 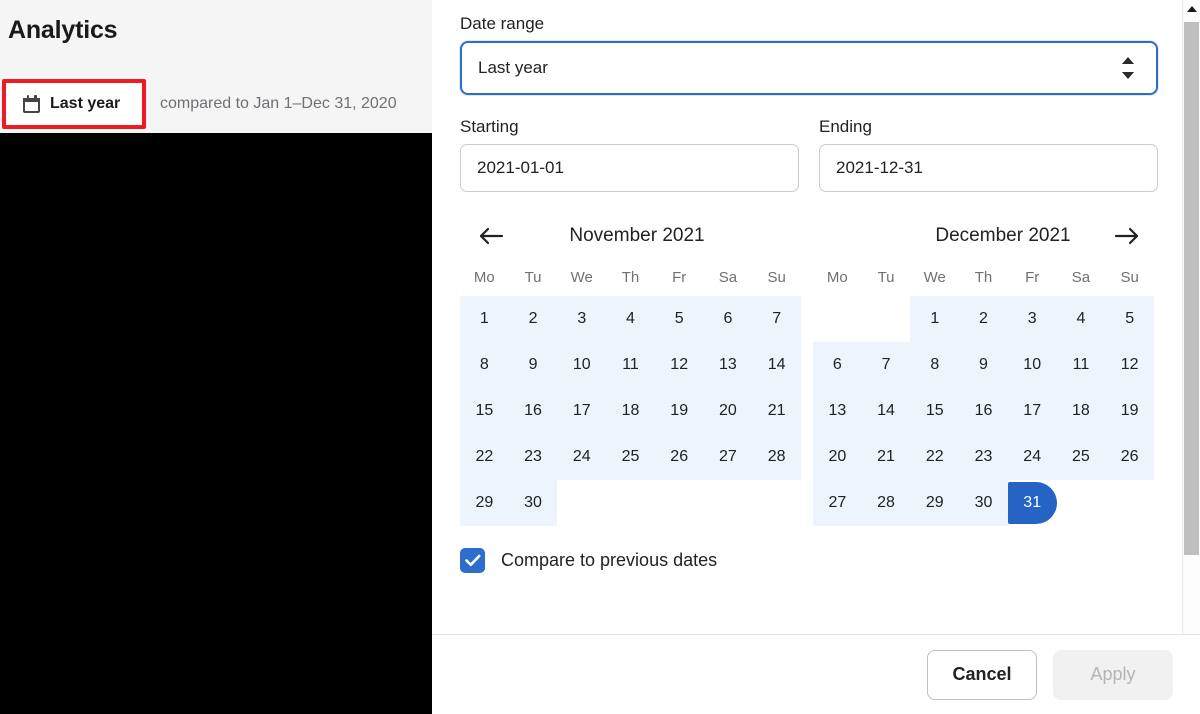 What do you see at coordinates (74, 104) in the screenshot?
I see `date-range-picker-button: Last year` at bounding box center [74, 104].